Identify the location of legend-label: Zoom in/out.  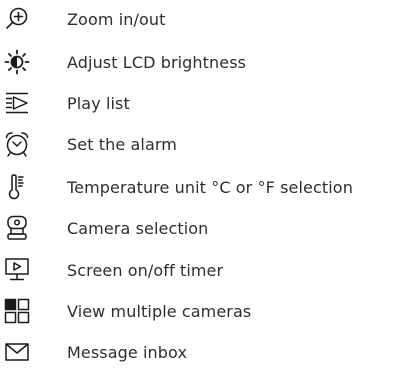
(116, 19).